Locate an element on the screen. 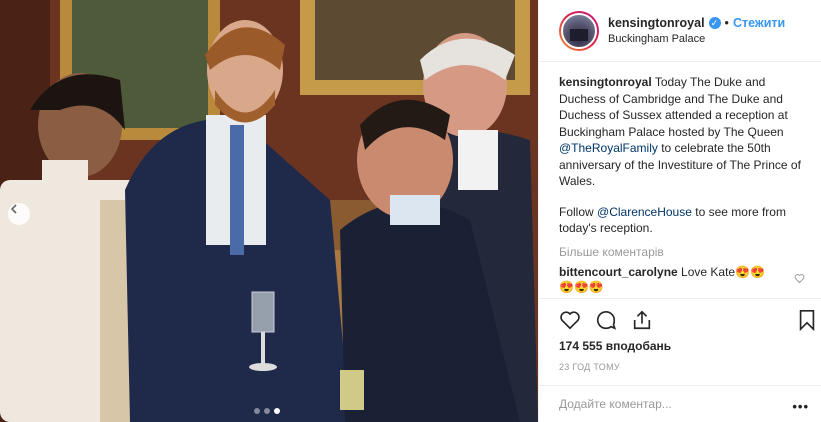  comment-item: bittencourt_carolyne Love Kate😍😍 😍😍😍 is located at coordinates (680, 277).